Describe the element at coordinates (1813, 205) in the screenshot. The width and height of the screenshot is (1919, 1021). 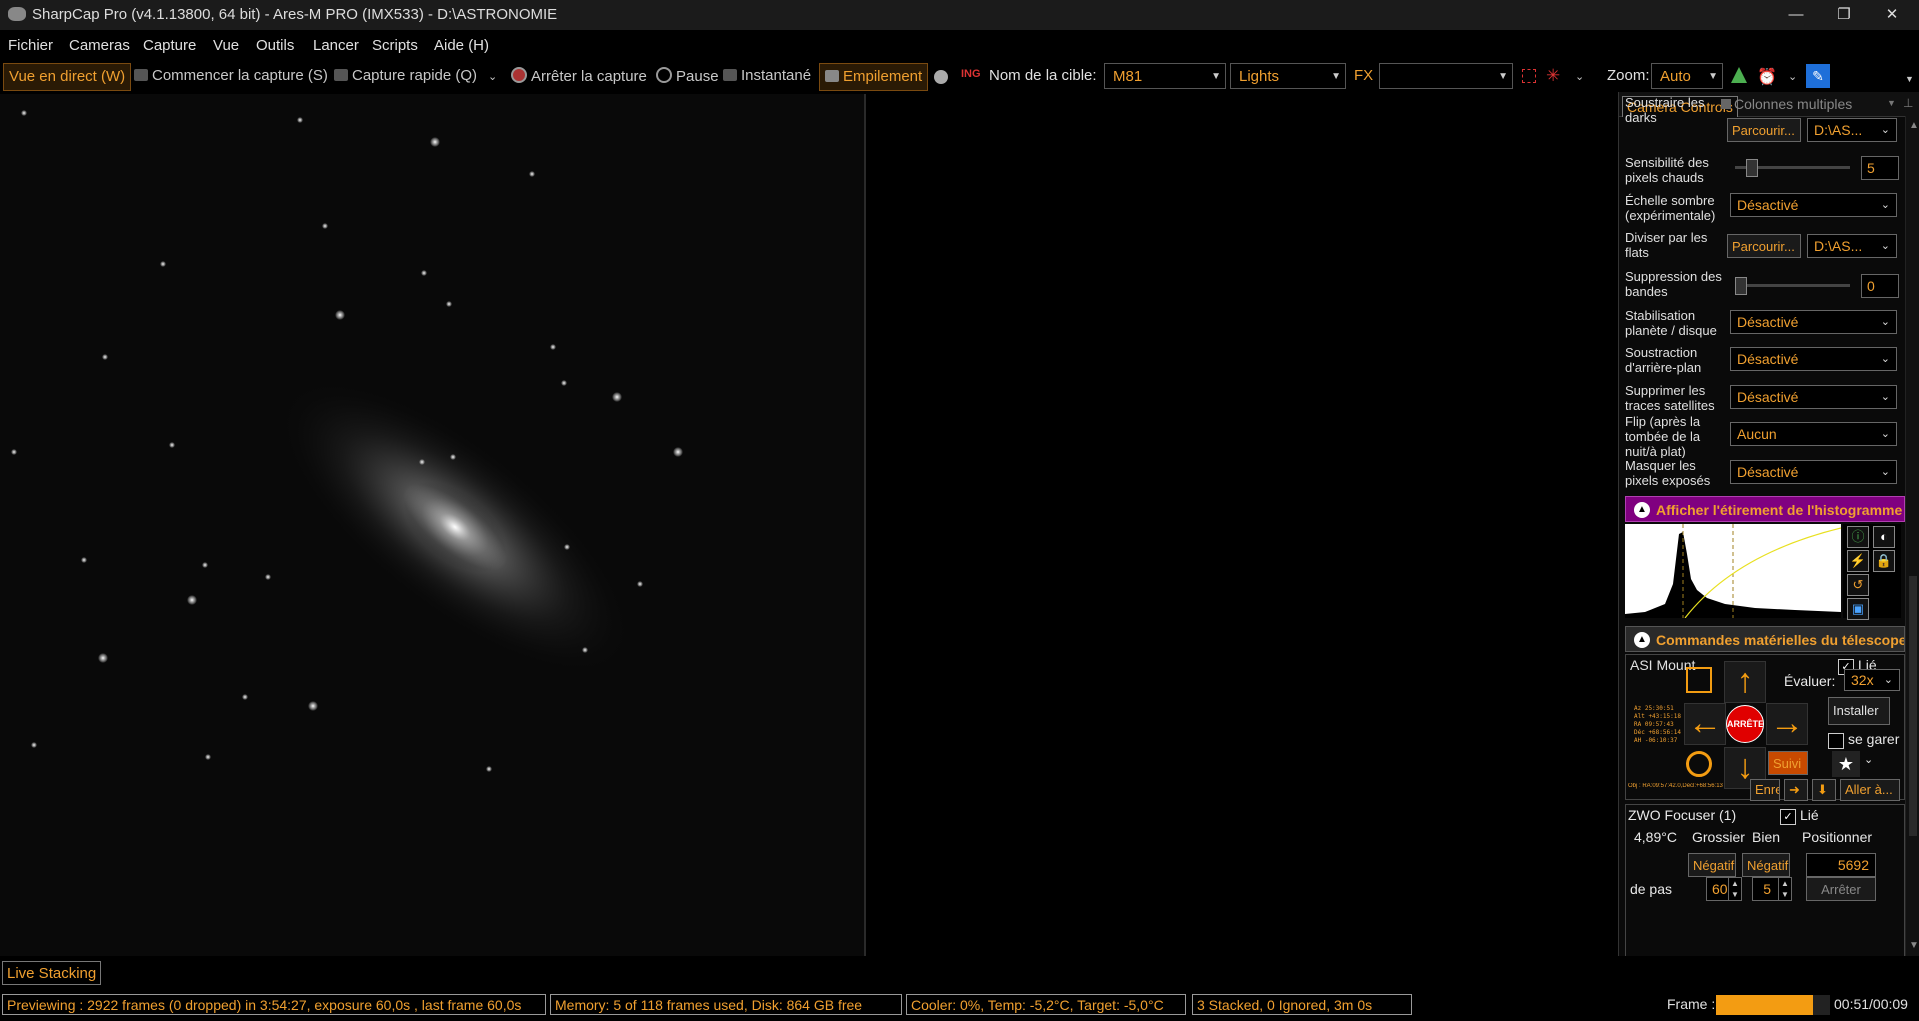
I see `dark-scale-combo: Désactivé ⌄` at that location.